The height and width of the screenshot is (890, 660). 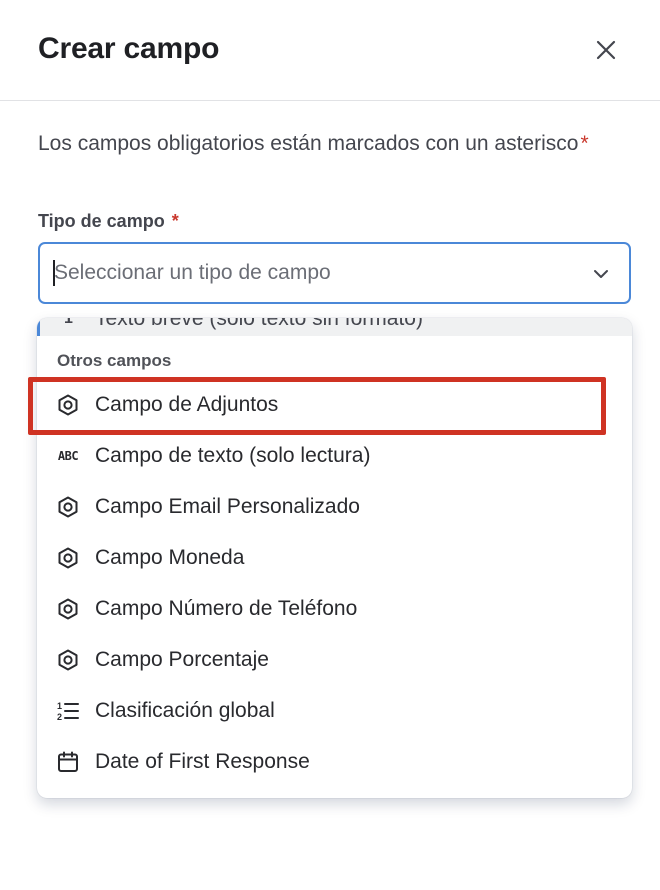 I want to click on dropdown-option-partial: 1 Texto breve (solo texto sin formato), so click(x=334, y=327).